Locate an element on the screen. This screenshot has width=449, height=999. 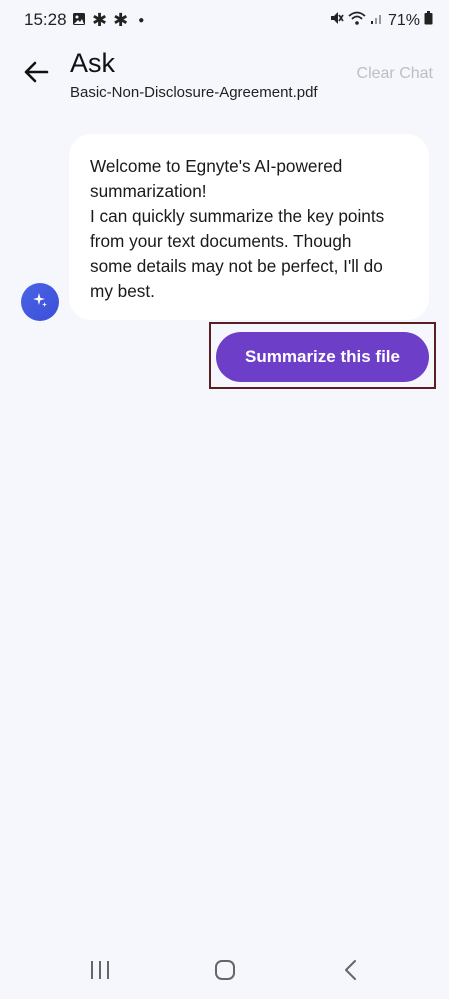
battery-icon is located at coordinates (428, 20).